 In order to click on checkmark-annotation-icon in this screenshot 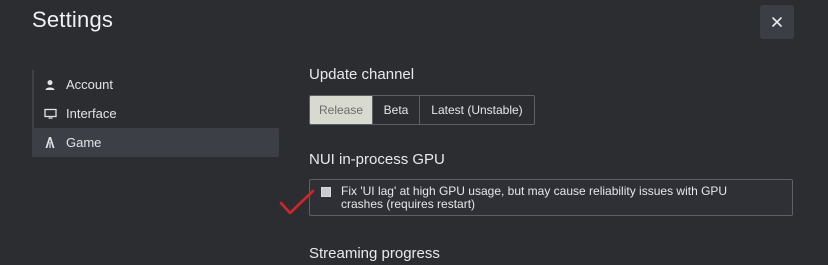, I will do `click(297, 202)`.